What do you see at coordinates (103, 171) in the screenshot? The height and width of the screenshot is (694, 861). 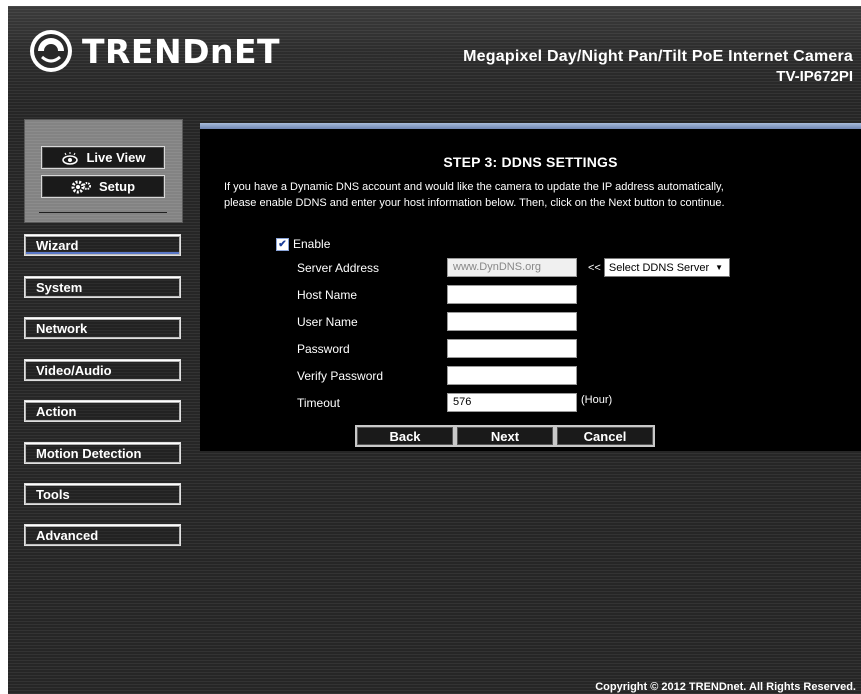 I see `mode-panel: Live View Setup` at bounding box center [103, 171].